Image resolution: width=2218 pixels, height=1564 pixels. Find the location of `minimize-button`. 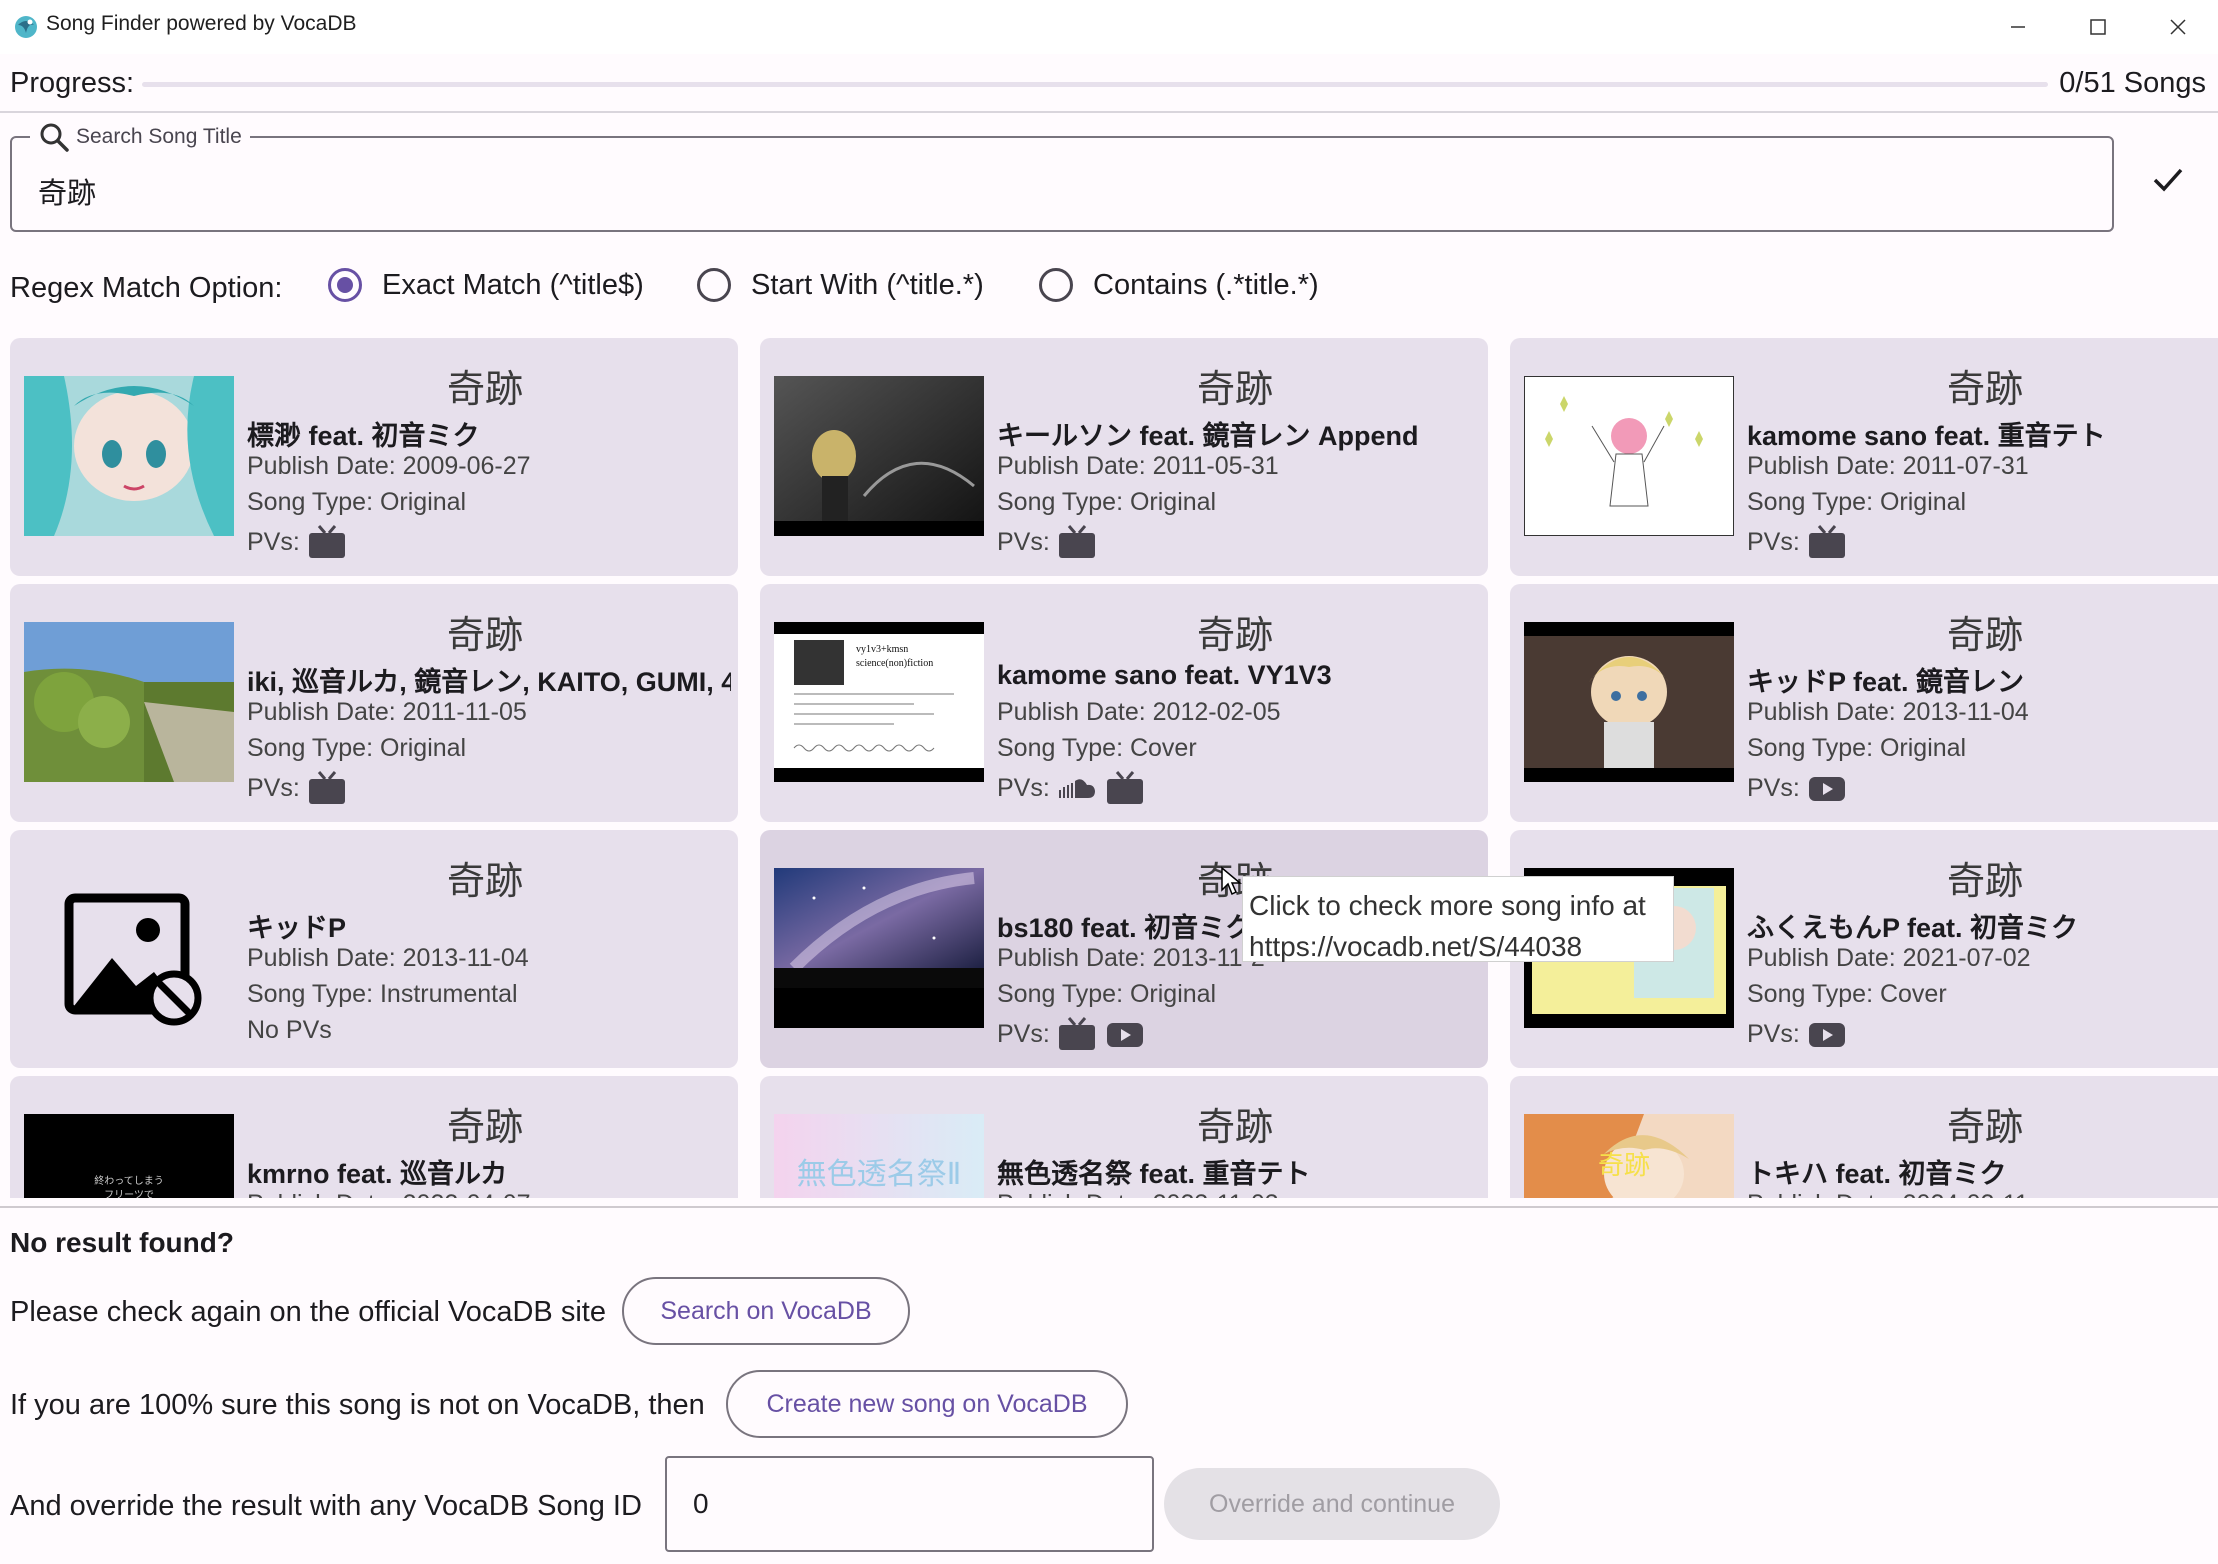

minimize-button is located at coordinates (2018, 27).